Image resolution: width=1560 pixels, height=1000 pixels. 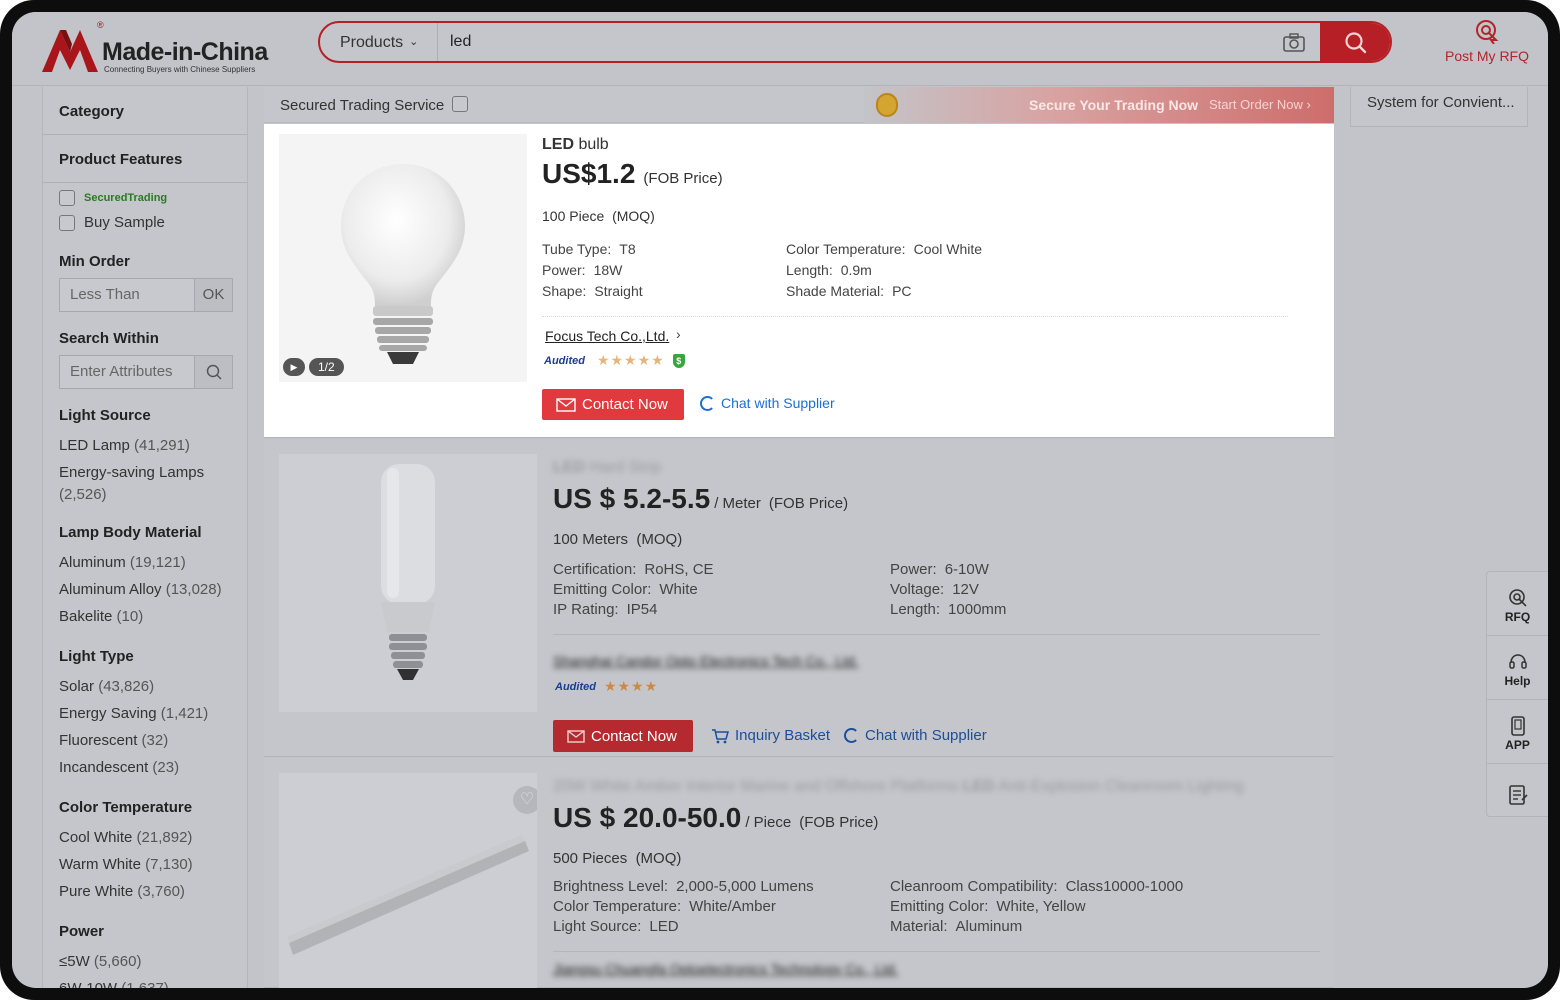 What do you see at coordinates (770, 735) in the screenshot?
I see `inquiry-basket-link: Inquiry Basket` at bounding box center [770, 735].